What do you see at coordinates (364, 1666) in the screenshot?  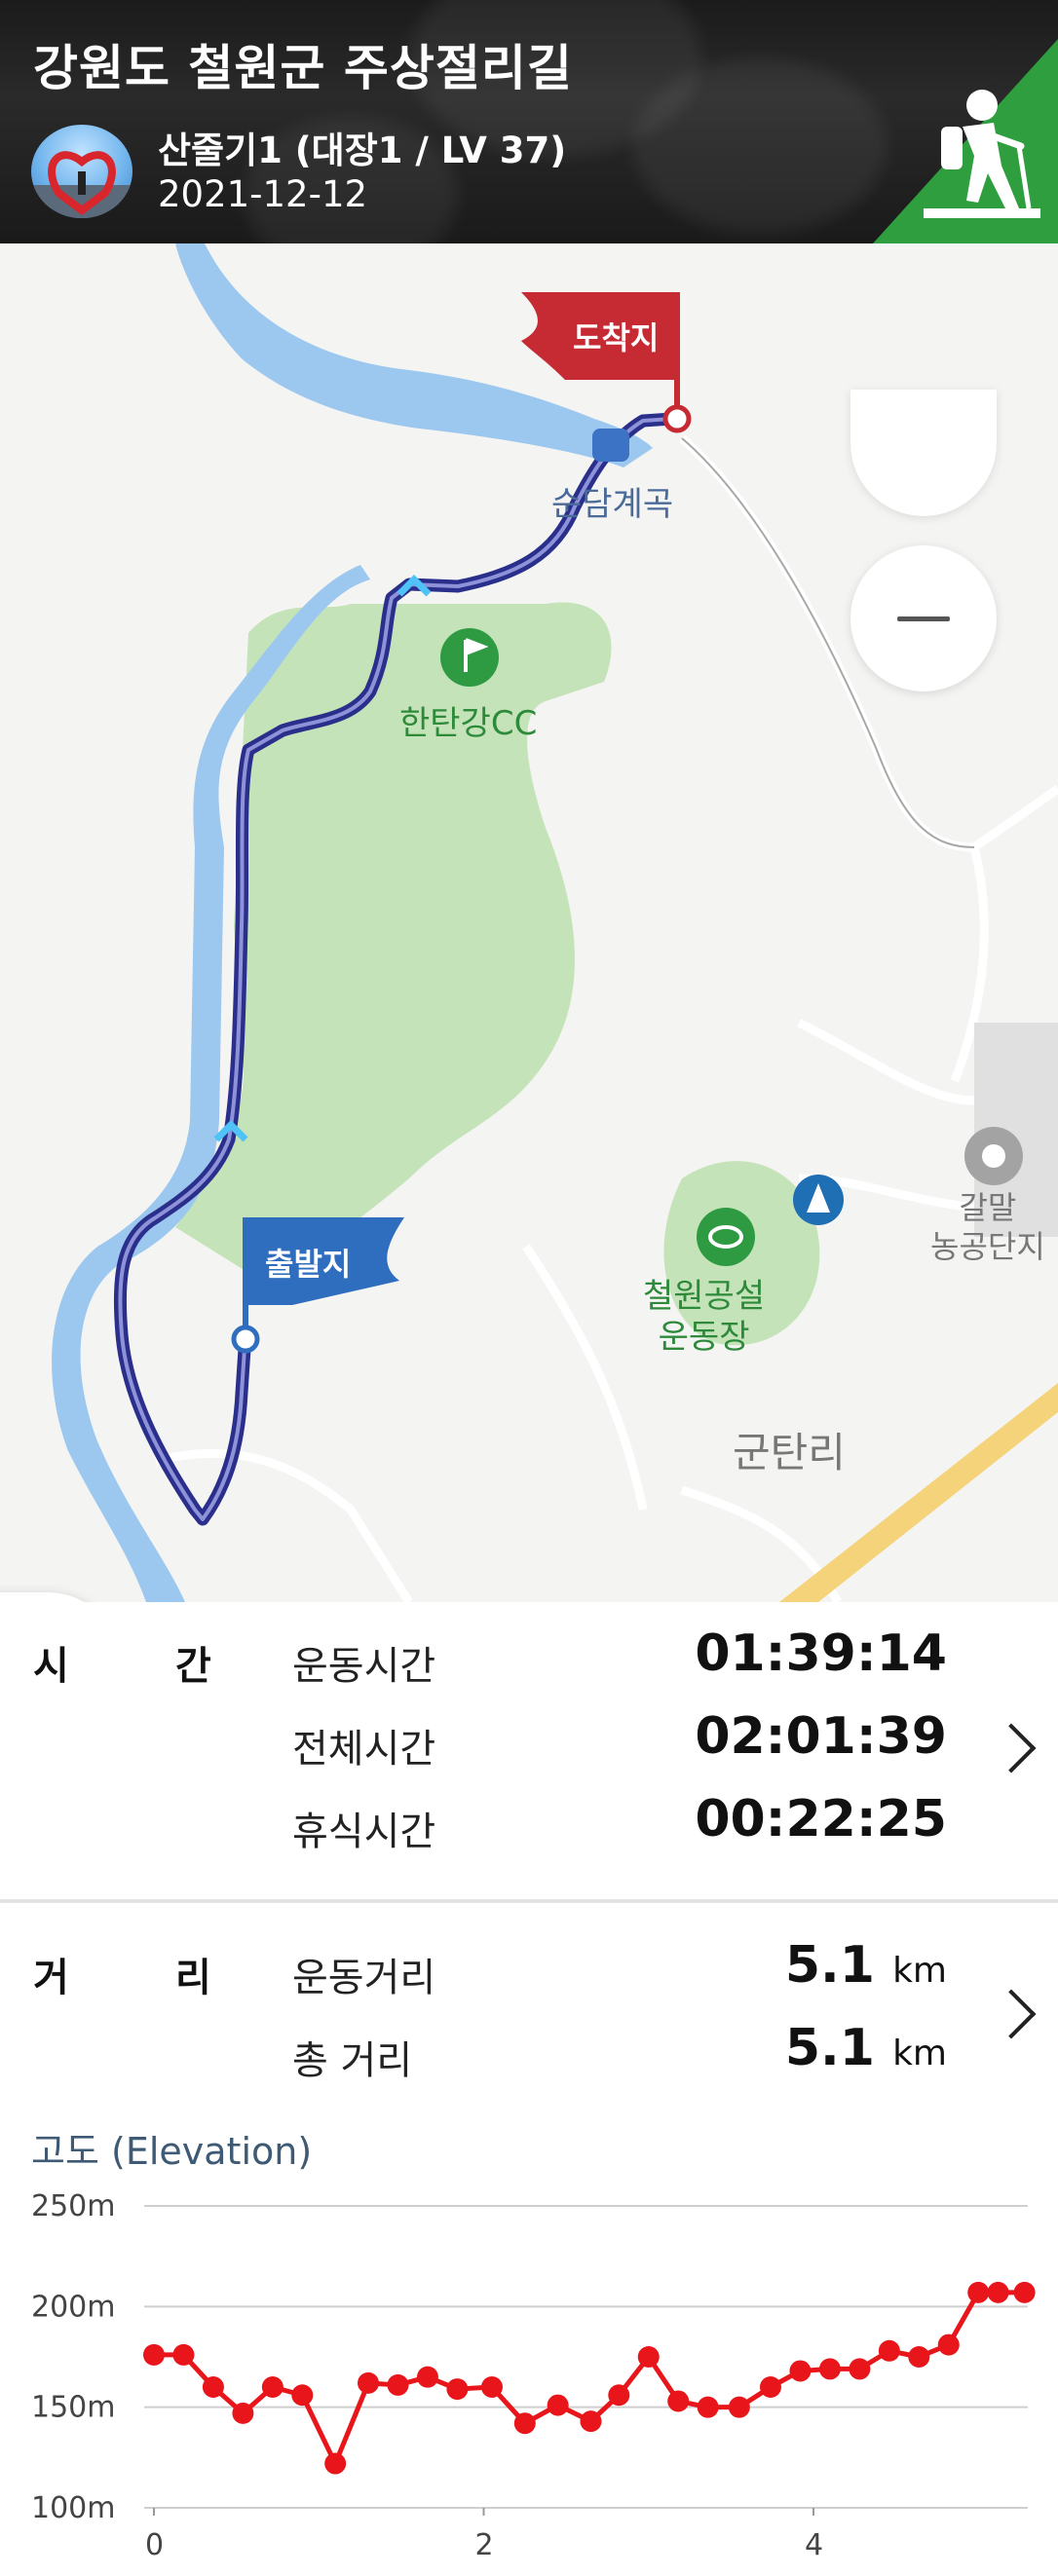 I see `exercise-time-label: 운동시간` at bounding box center [364, 1666].